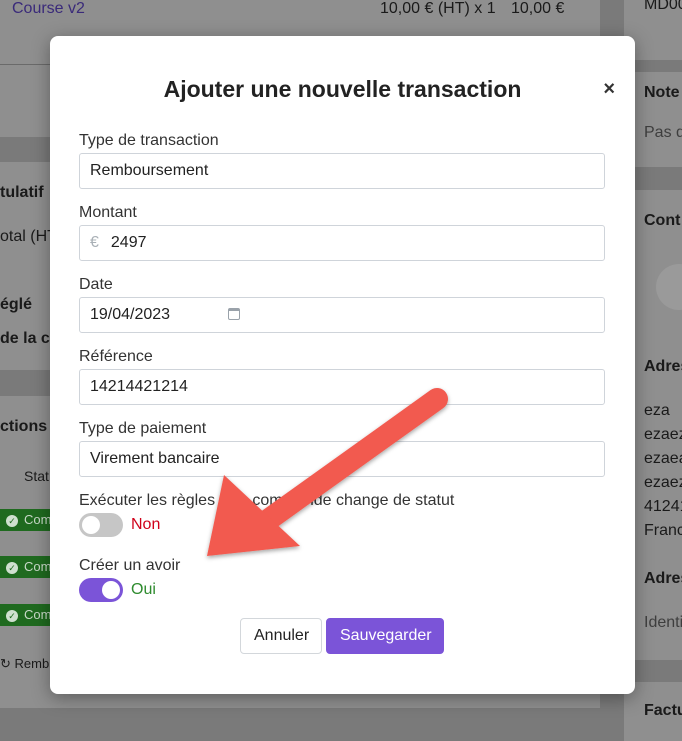 The width and height of the screenshot is (682, 741). Describe the element at coordinates (25, 338) in the screenshot. I see `recap-de-la: de la c` at that location.